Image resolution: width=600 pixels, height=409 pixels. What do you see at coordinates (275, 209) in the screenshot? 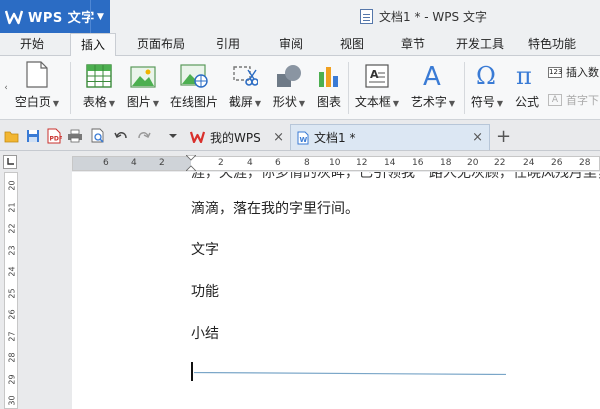
I see `paragraph-line: 滴滴，落在我的字里行间。` at bounding box center [275, 209].